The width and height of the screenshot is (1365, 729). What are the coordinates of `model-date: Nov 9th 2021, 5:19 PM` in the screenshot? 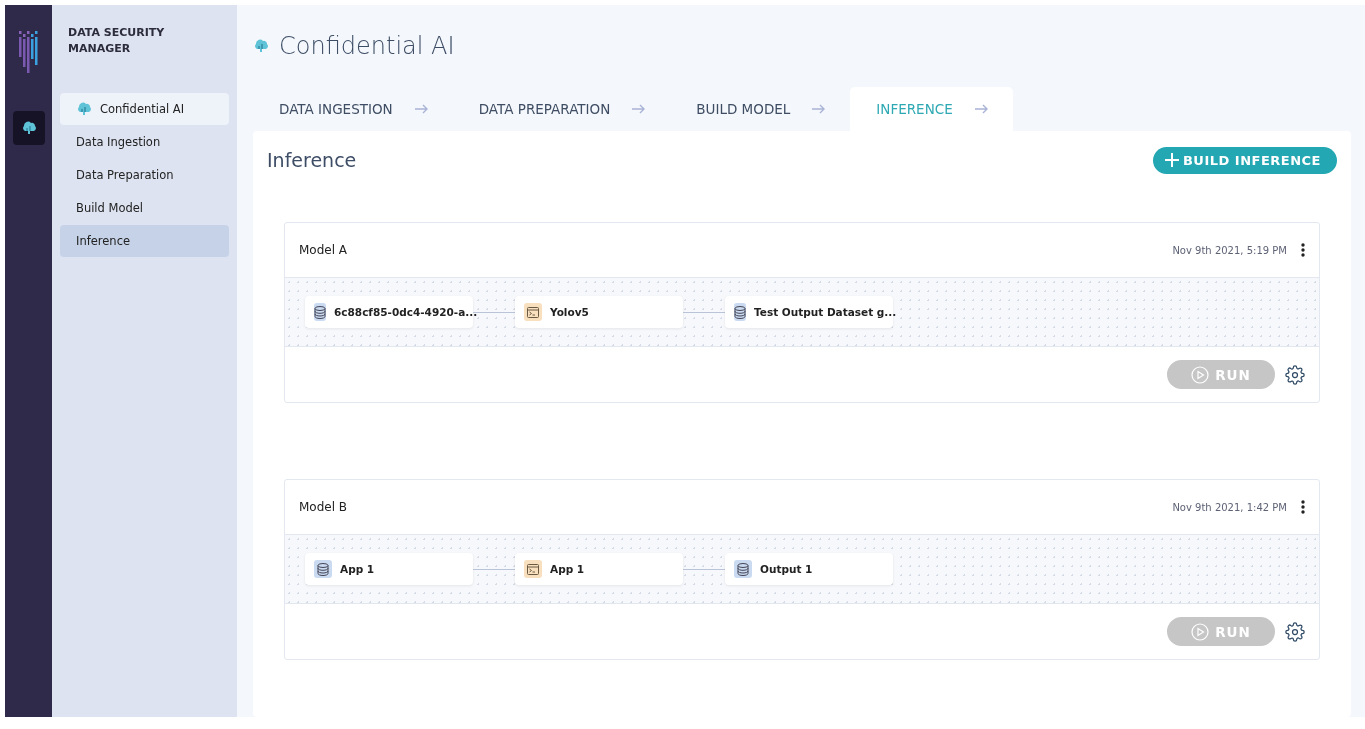 It's located at (1229, 250).